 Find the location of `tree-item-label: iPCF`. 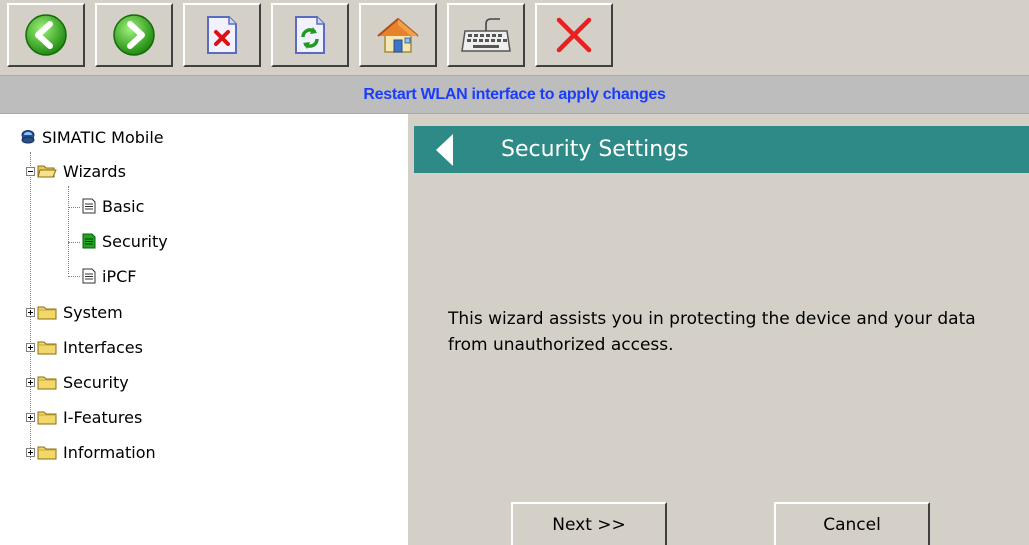

tree-item-label: iPCF is located at coordinates (119, 276).